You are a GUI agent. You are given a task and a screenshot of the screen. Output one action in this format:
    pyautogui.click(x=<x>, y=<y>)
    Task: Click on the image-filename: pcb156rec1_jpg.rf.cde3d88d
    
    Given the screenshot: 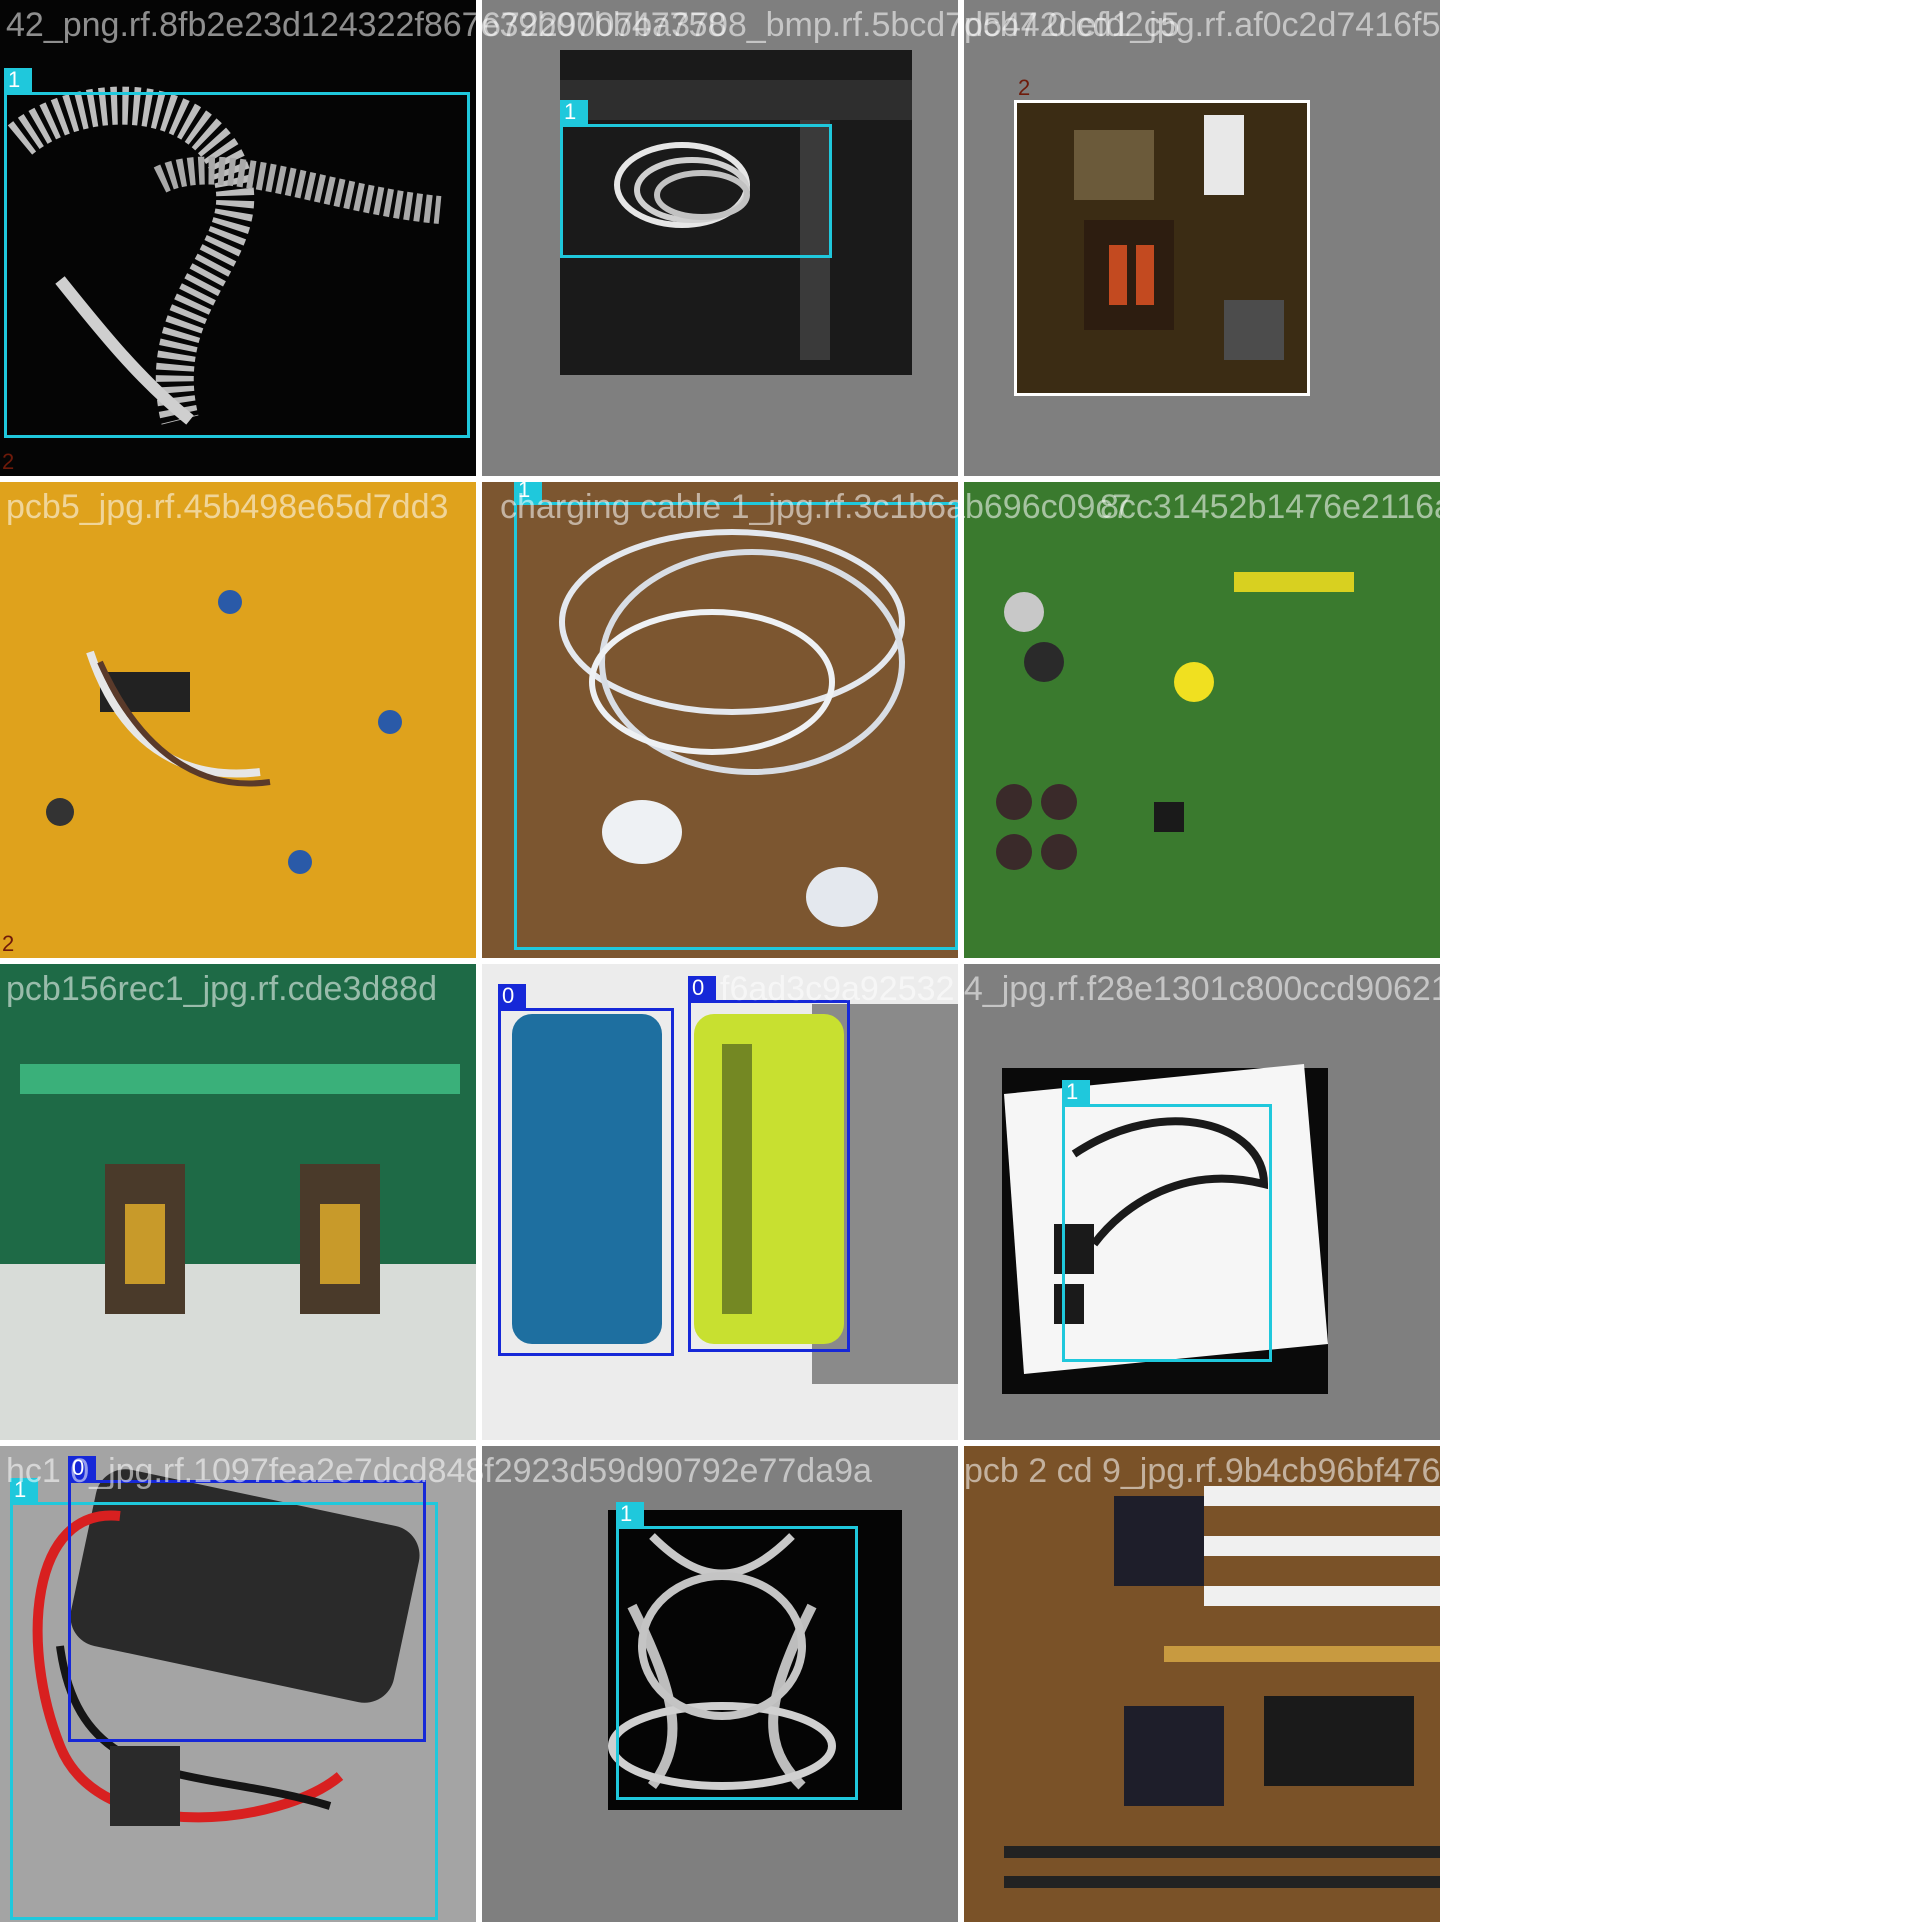 What is the action you would take?
    pyautogui.click(x=221, y=989)
    